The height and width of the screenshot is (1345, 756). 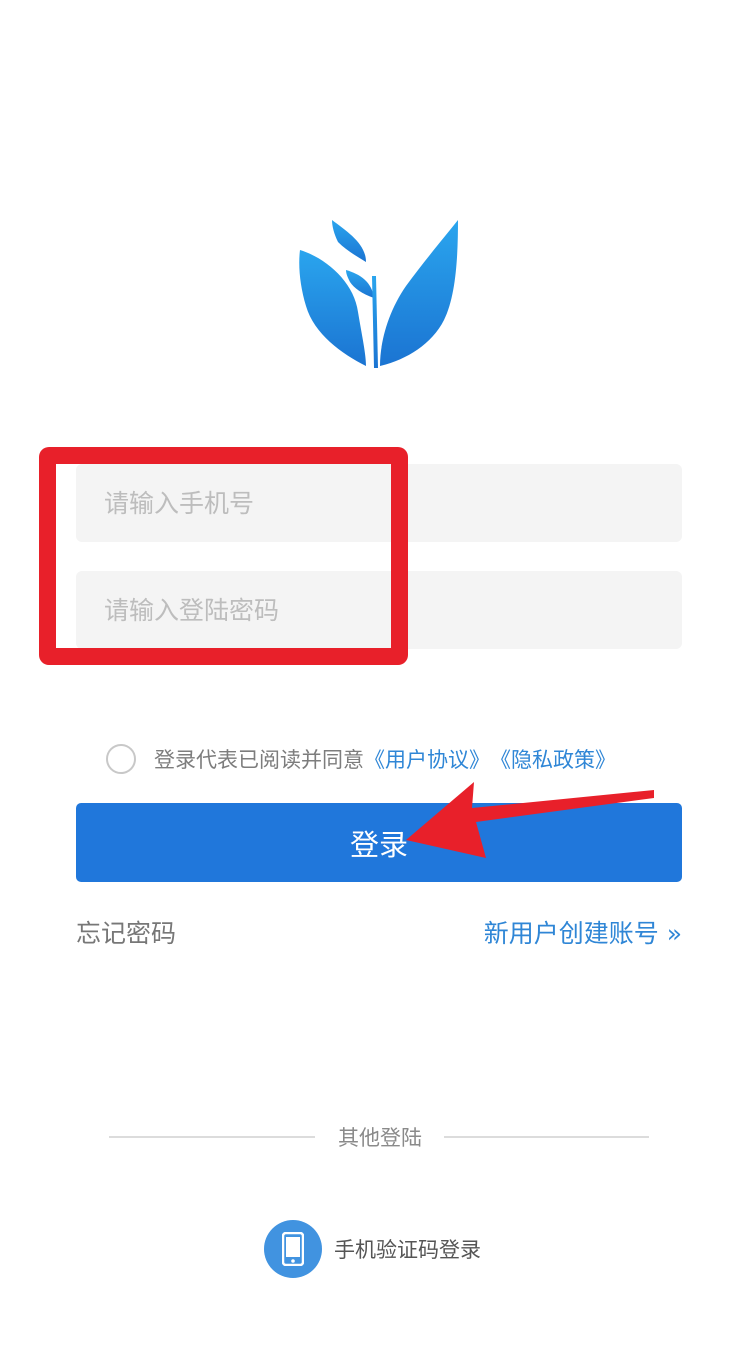 I want to click on password-input, so click(x=379, y=610).